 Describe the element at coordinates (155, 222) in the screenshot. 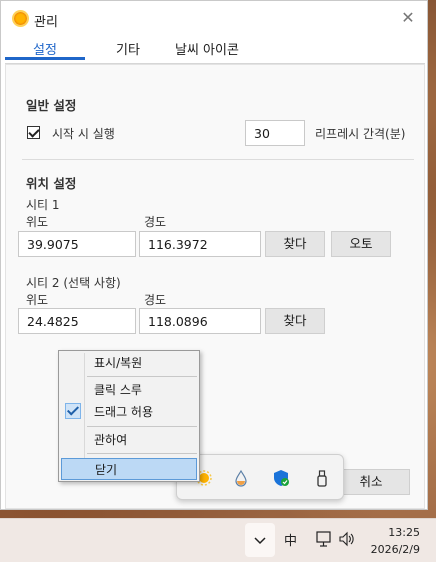

I see `city1-lon-label: 경도` at that location.